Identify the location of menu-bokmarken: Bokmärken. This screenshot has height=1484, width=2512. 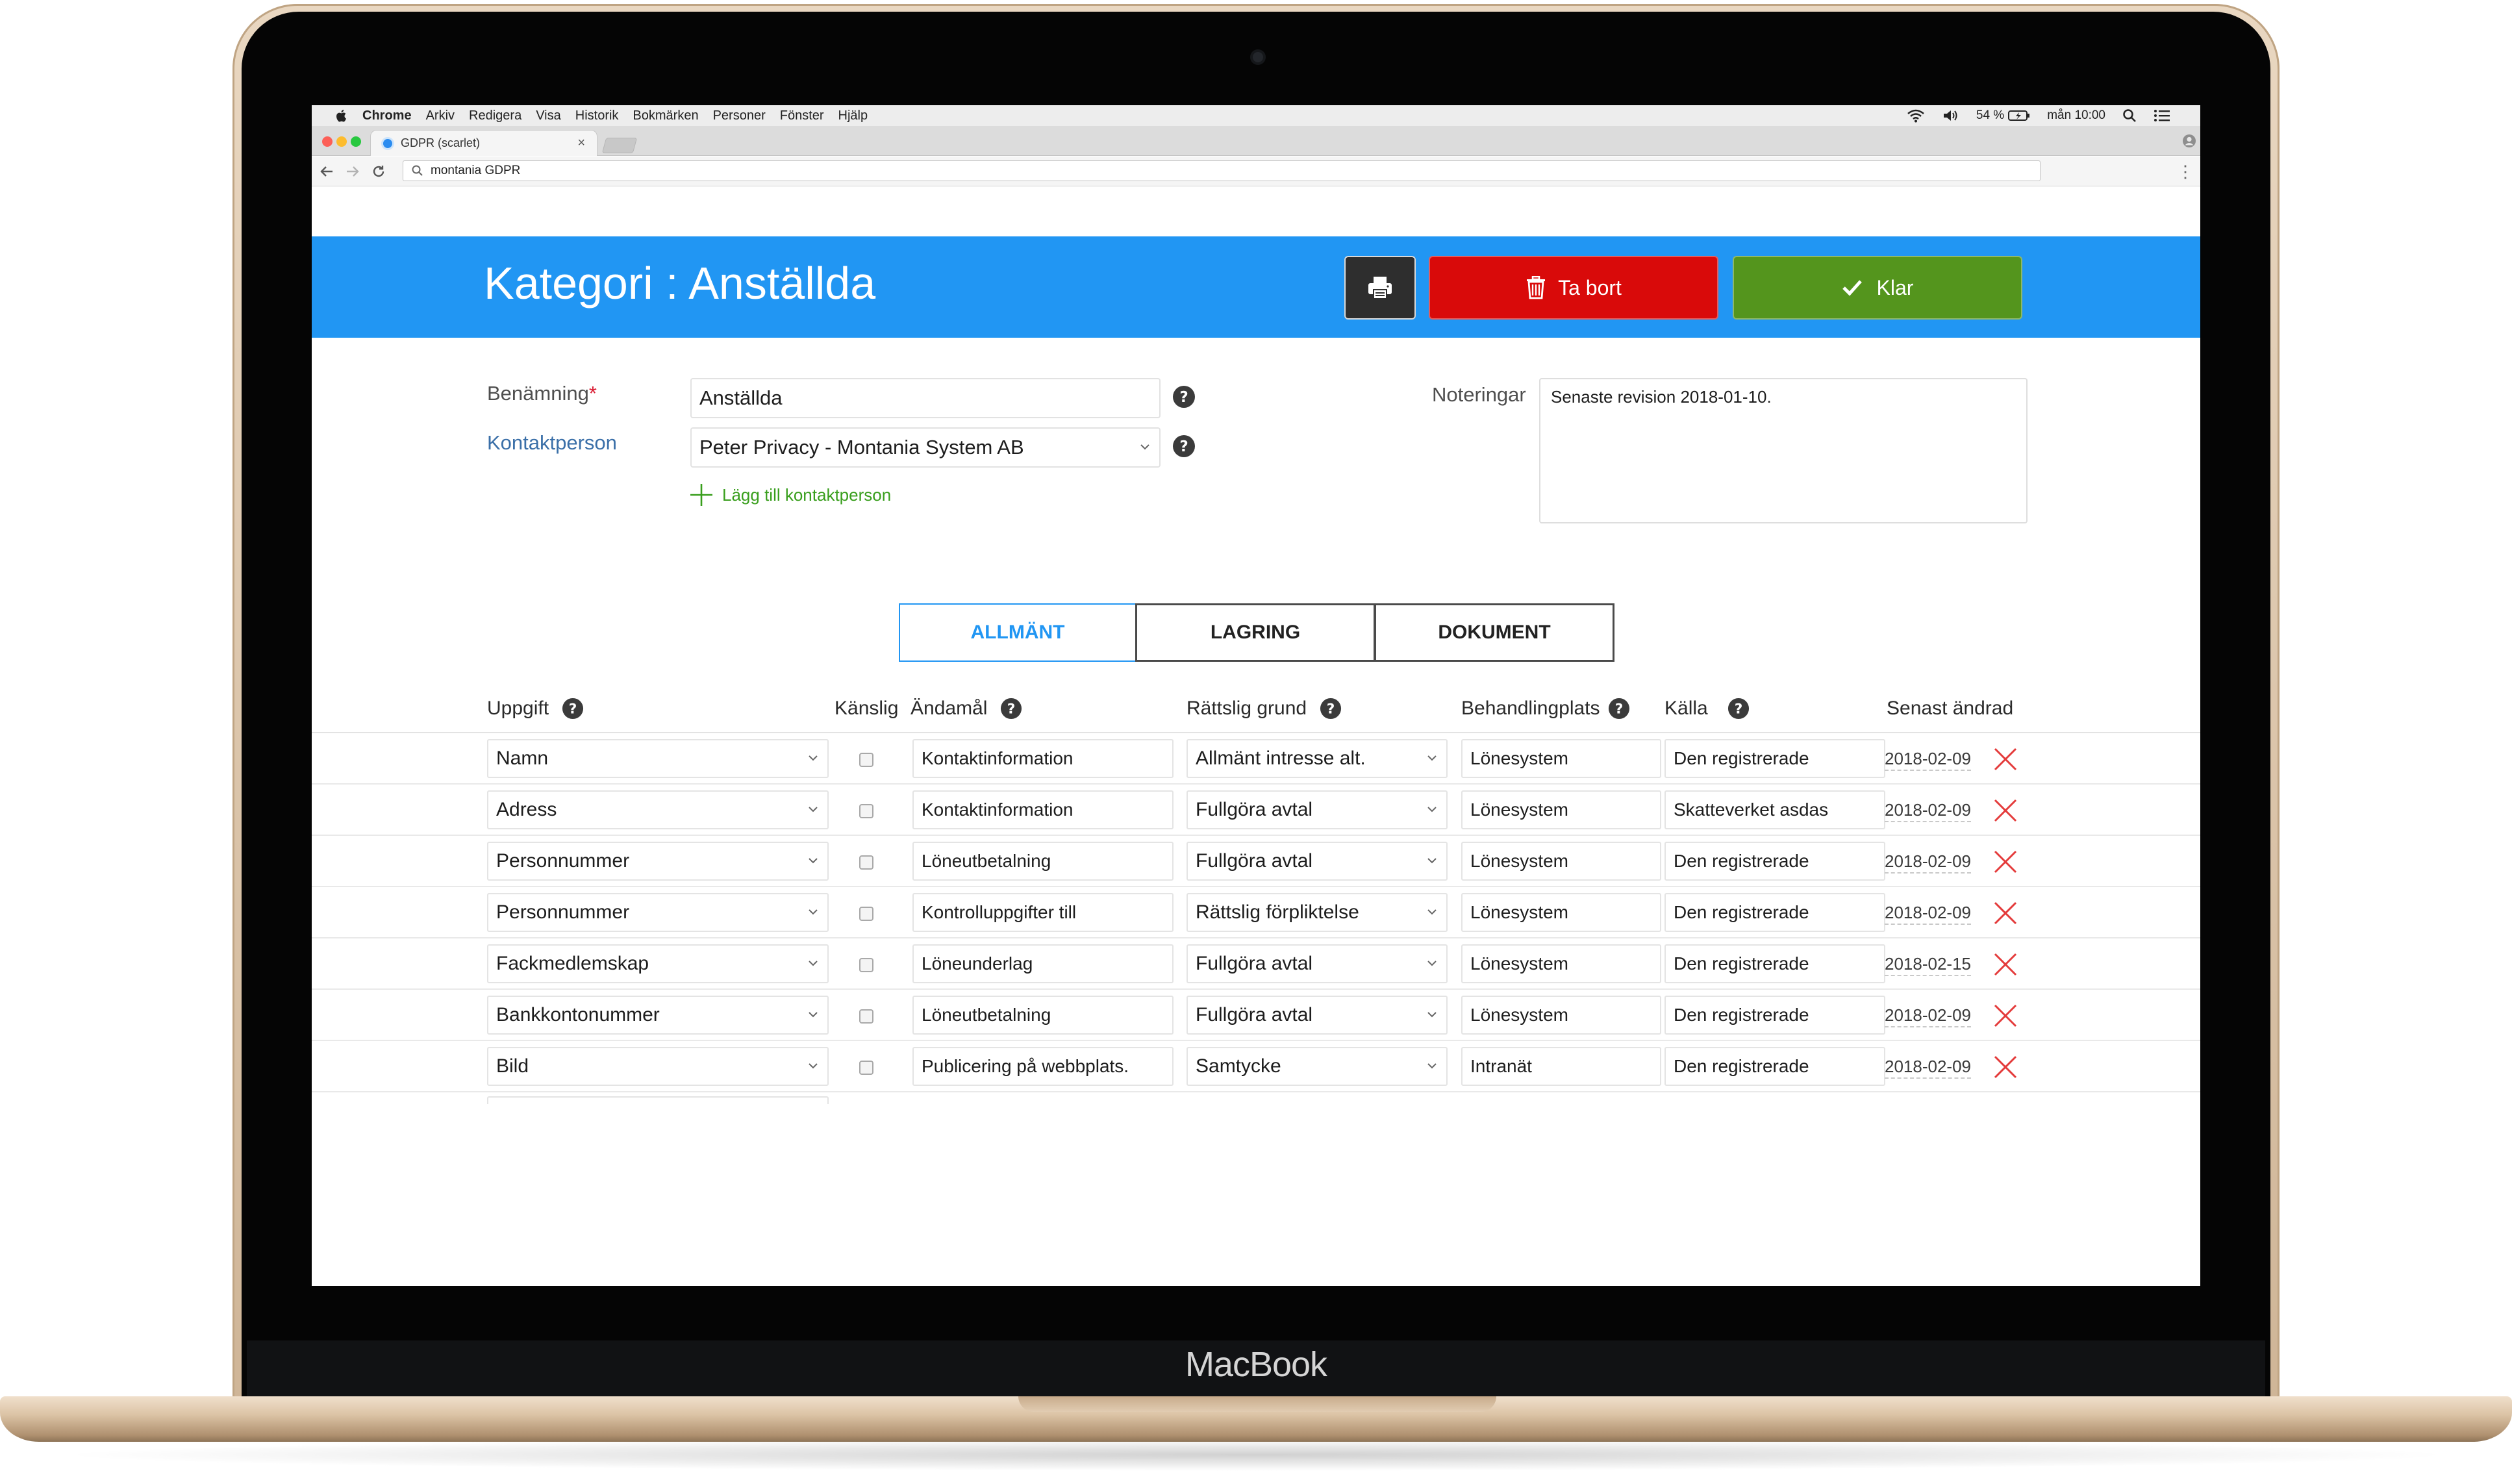
(665, 116).